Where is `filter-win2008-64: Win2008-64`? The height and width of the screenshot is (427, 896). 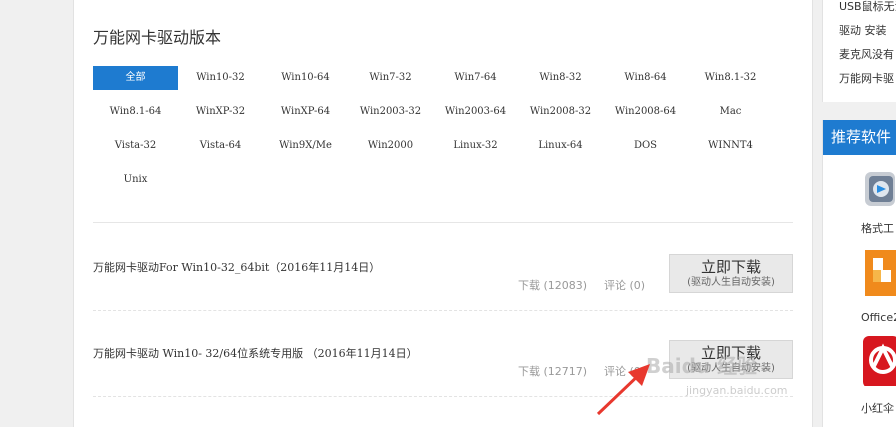 filter-win2008-64: Win2008-64 is located at coordinates (645, 112).